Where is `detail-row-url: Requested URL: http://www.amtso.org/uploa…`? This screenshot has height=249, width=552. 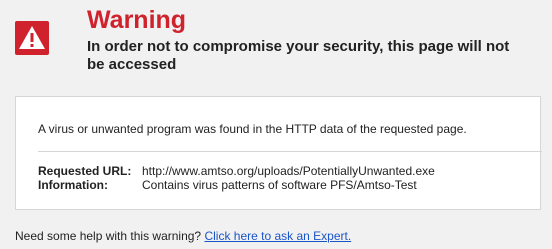
detail-row-url: Requested URL: http://www.amtso.org/uploa… is located at coordinates (236, 171).